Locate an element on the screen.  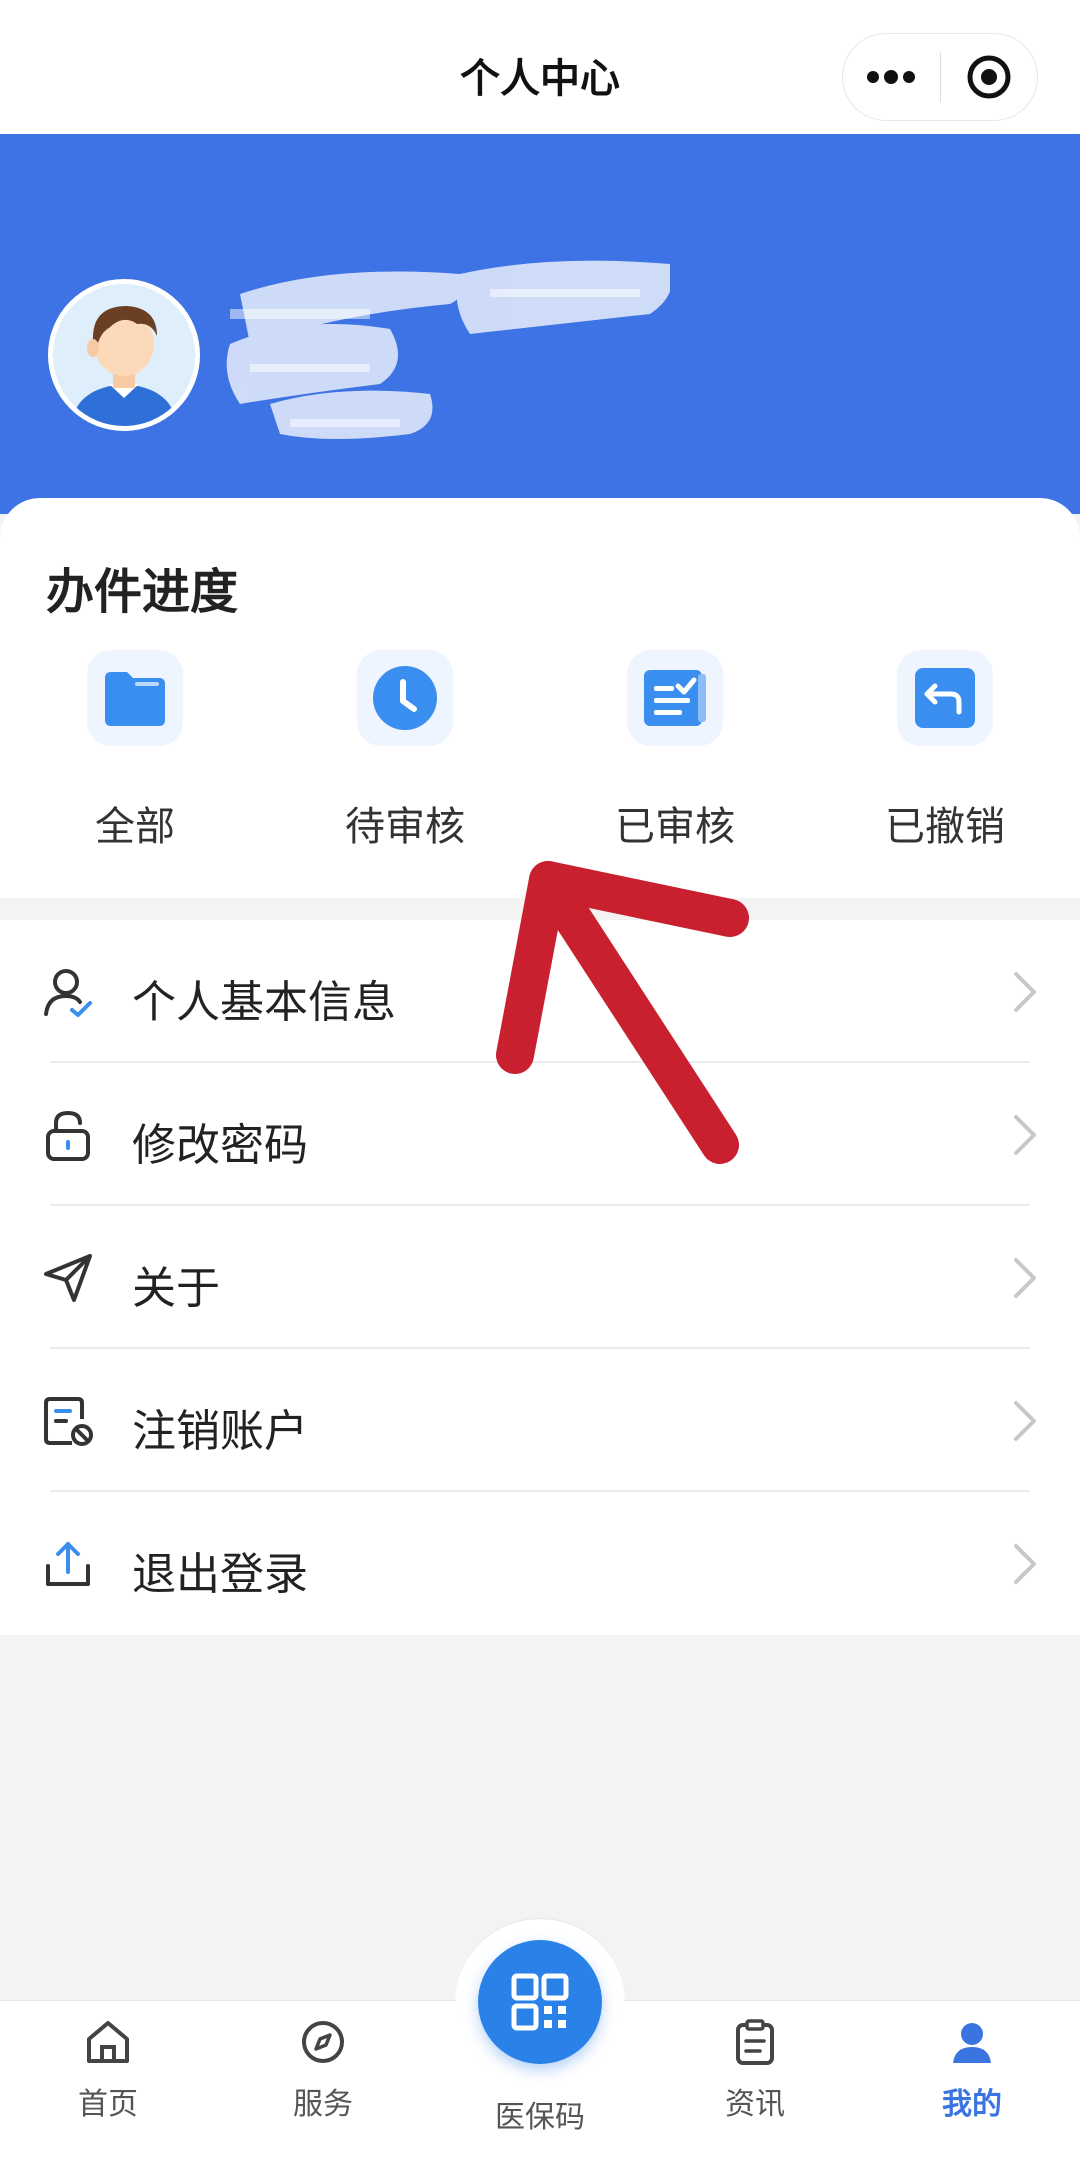
status-all-button: 全部 is located at coordinates (135, 750).